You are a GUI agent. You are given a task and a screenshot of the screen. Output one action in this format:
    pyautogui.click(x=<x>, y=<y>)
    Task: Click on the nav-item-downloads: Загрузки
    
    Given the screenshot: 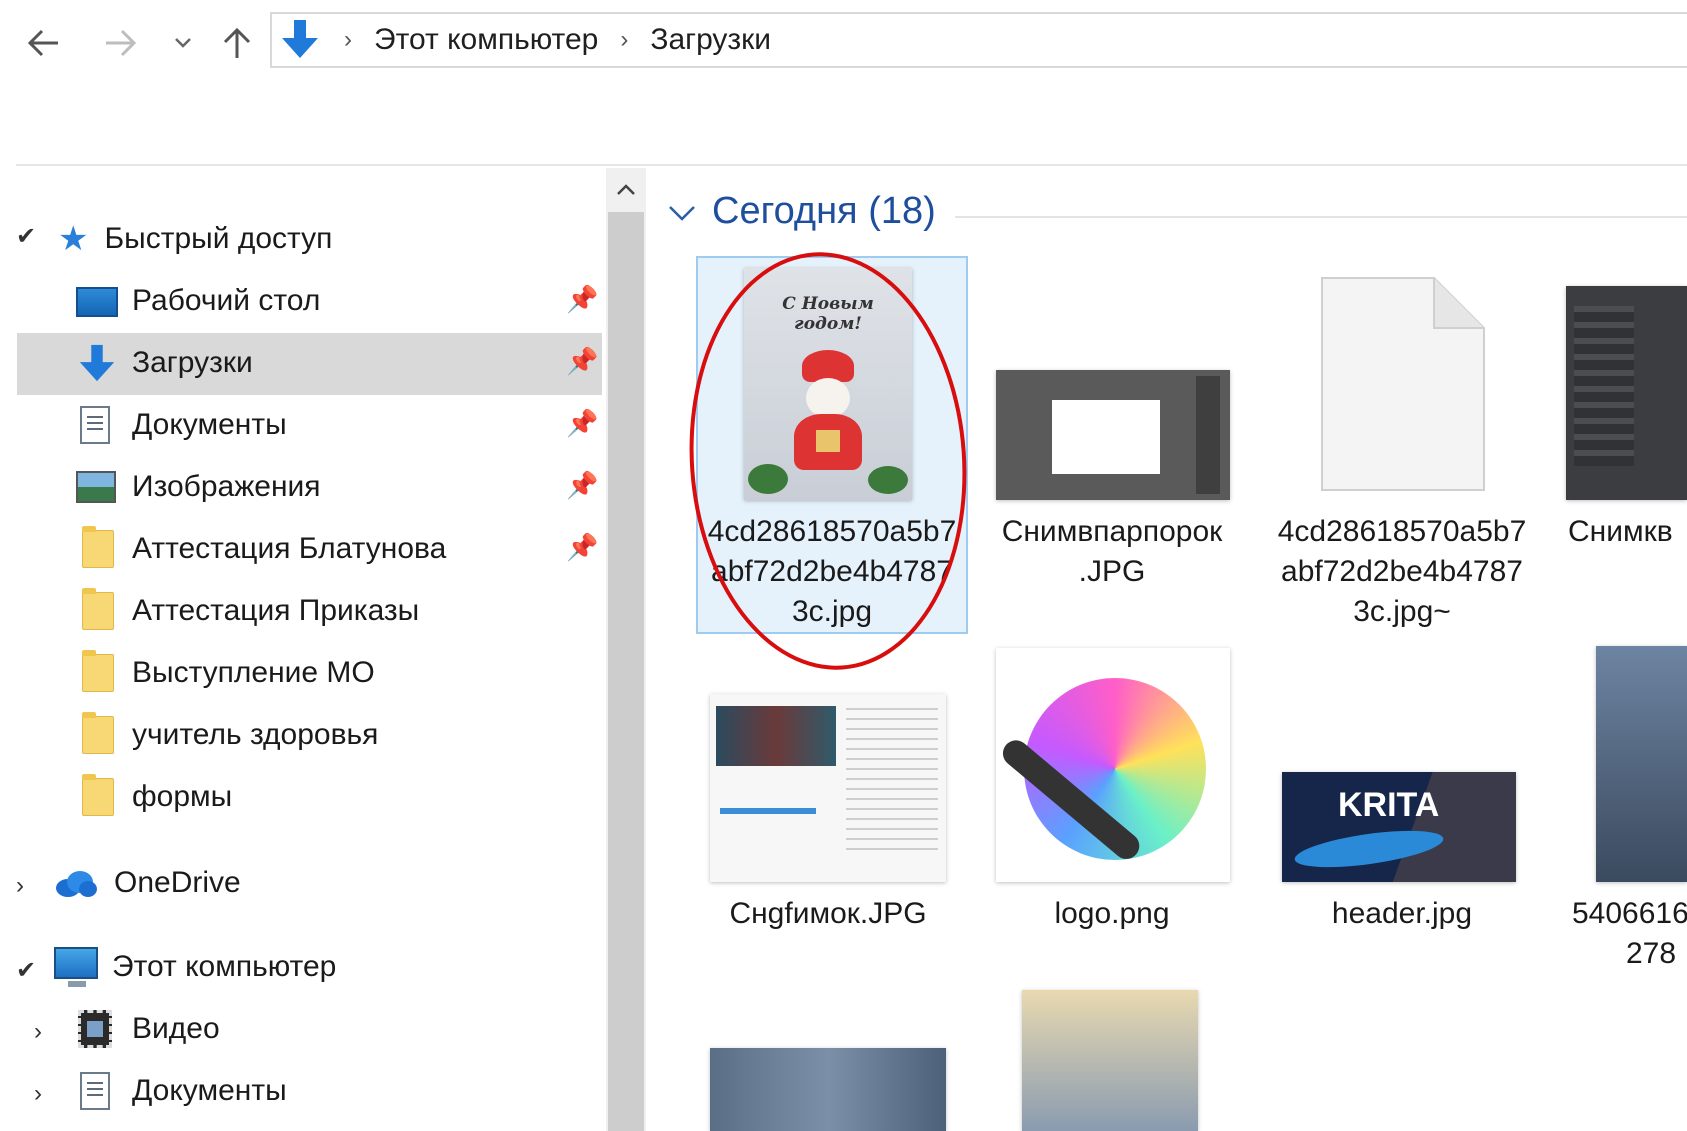 What is the action you would take?
    pyautogui.click(x=164, y=363)
    